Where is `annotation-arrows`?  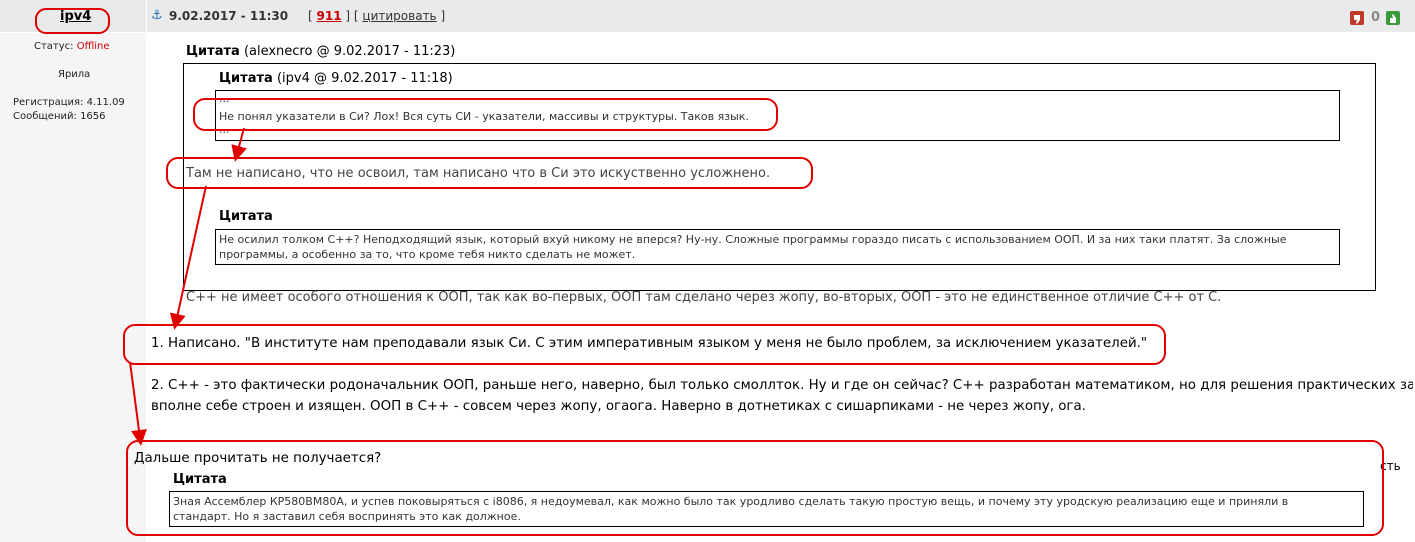
annotation-arrows is located at coordinates (188, 286).